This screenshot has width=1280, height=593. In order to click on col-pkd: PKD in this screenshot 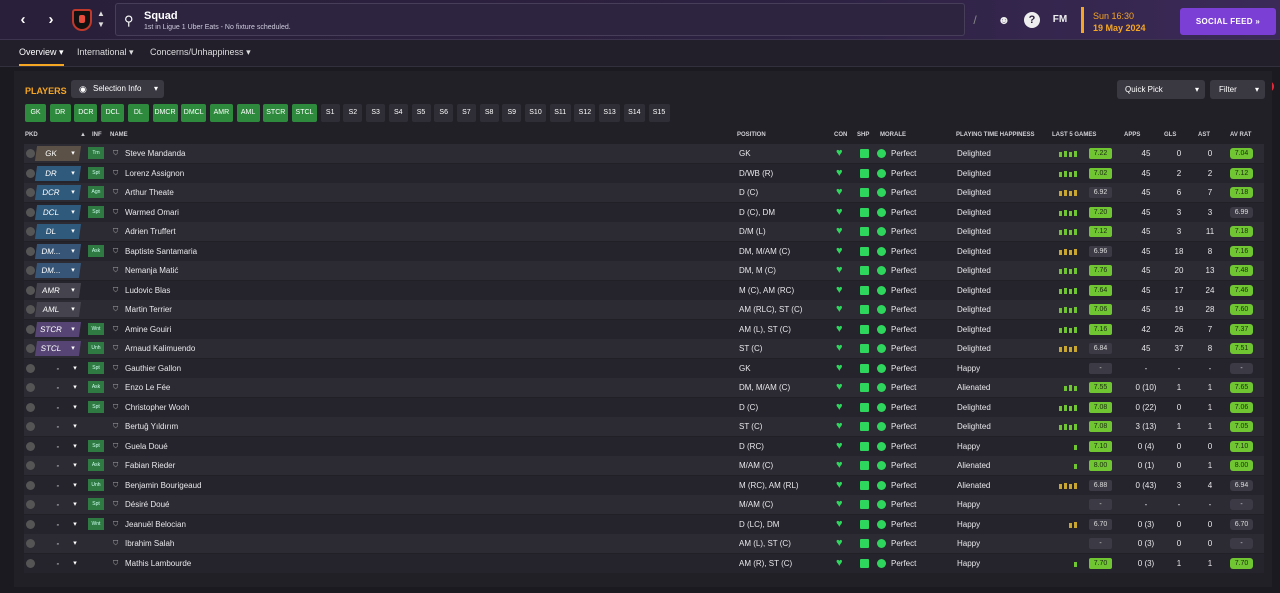, I will do `click(31, 135)`.